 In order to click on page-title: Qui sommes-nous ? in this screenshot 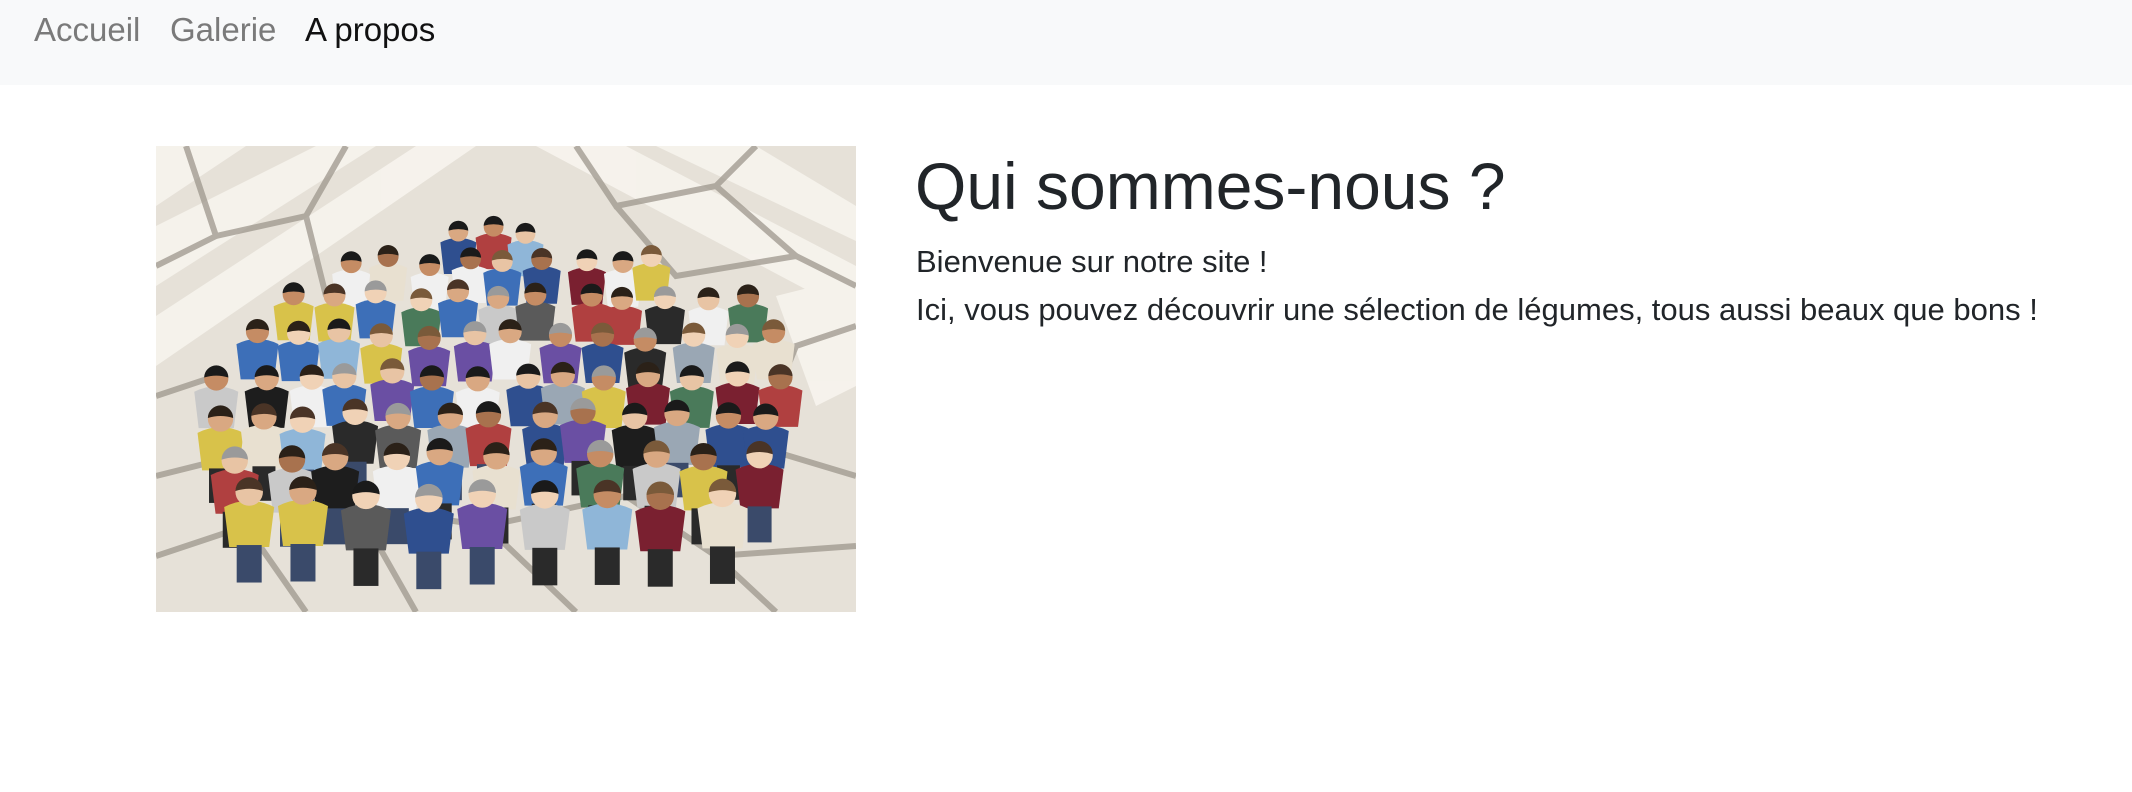, I will do `click(1210, 186)`.